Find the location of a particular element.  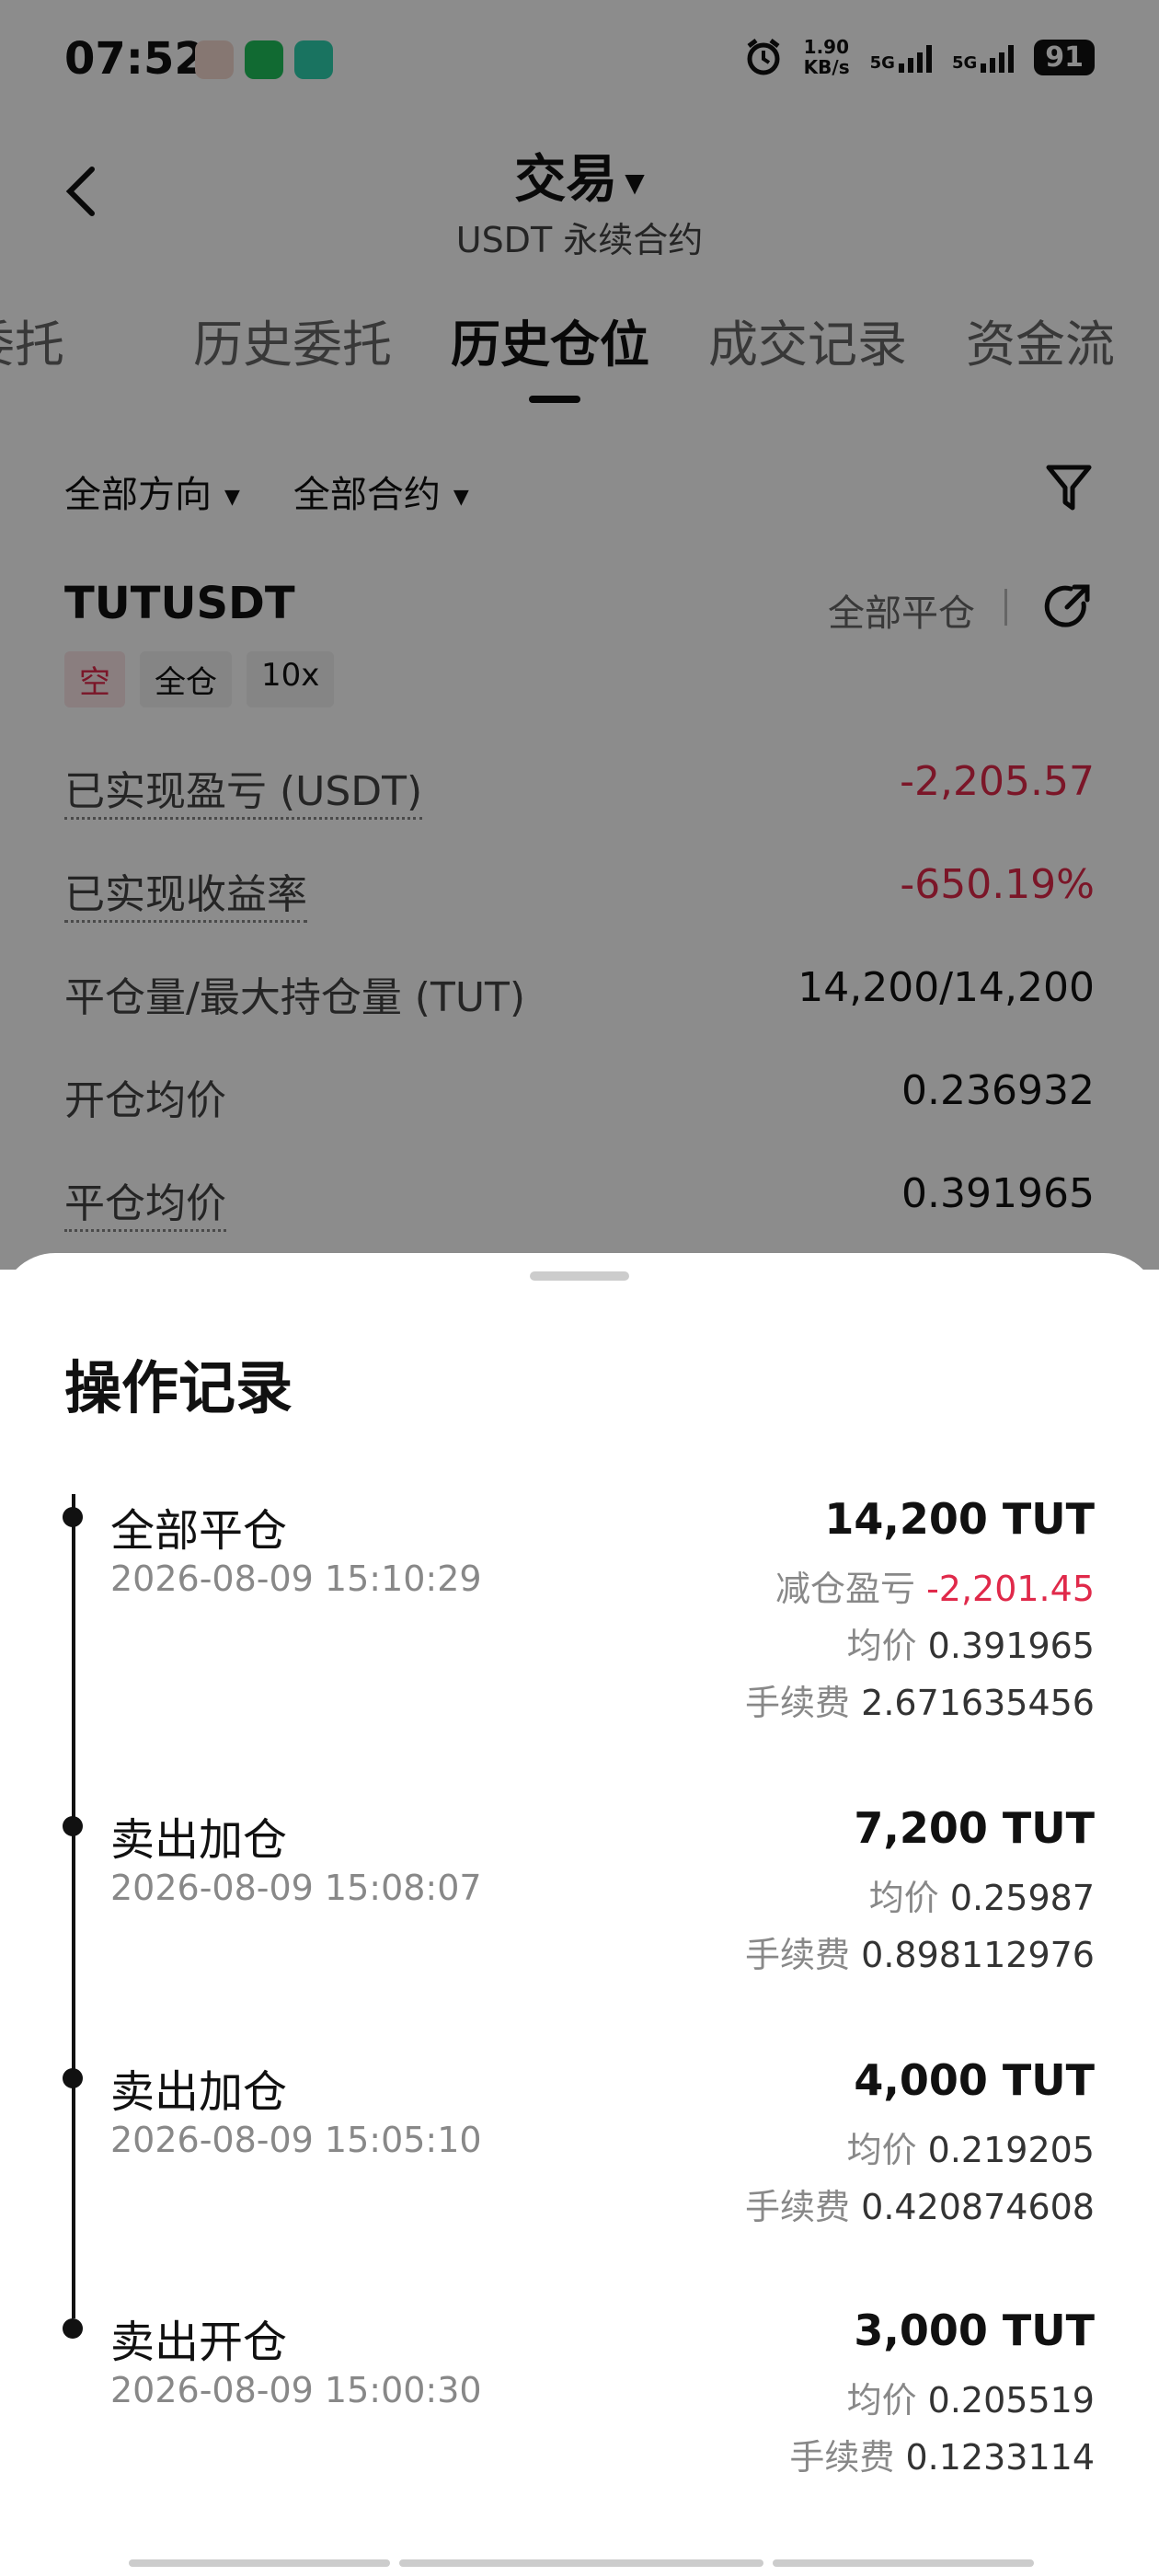

record-action: 卖出开仓 is located at coordinates (199, 2342).